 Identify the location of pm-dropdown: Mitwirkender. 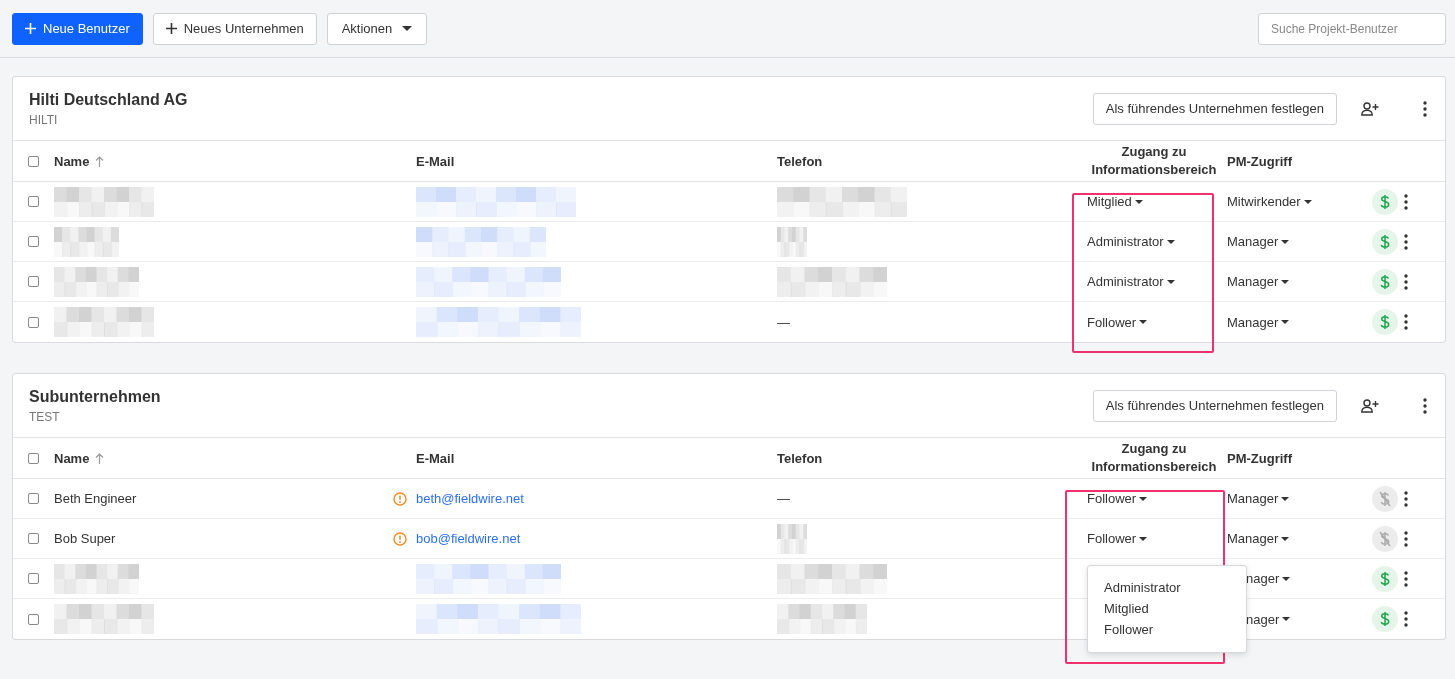
(1269, 201).